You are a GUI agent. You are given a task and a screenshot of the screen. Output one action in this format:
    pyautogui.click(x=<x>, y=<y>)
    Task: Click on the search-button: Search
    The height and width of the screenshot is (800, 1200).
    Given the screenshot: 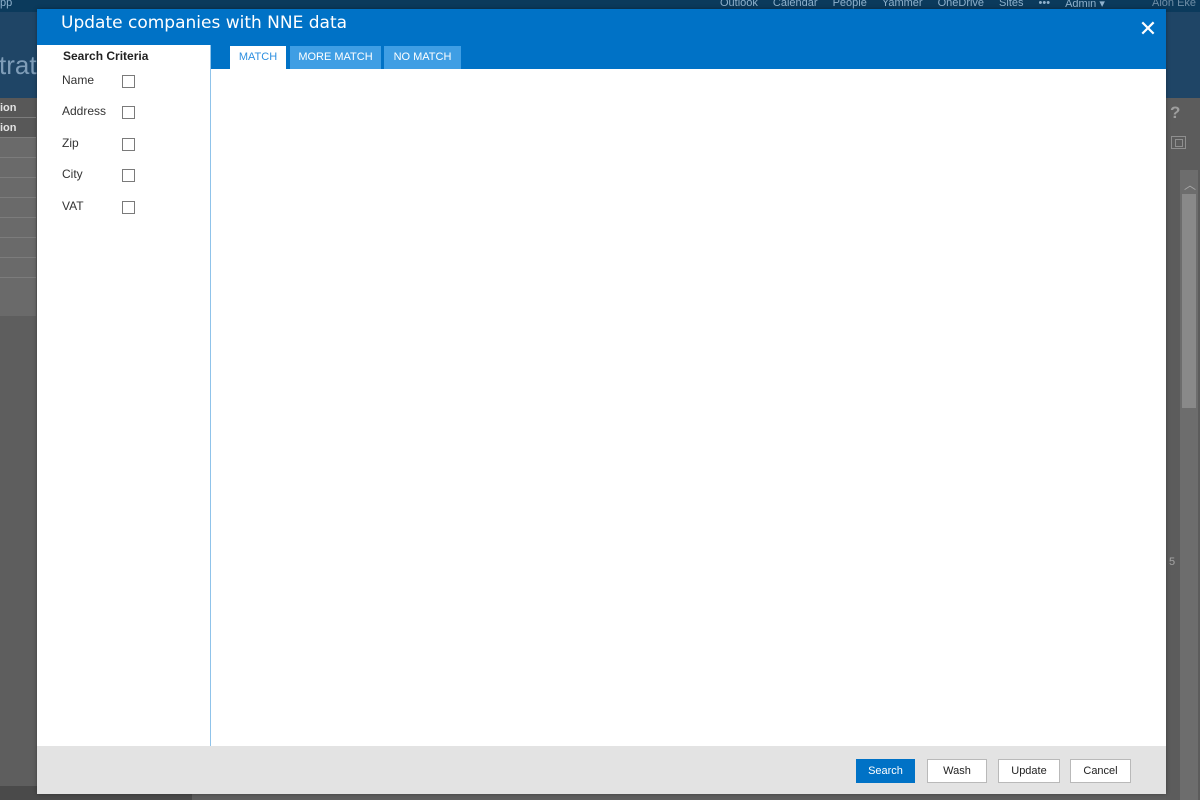 What is the action you would take?
    pyautogui.click(x=885, y=771)
    